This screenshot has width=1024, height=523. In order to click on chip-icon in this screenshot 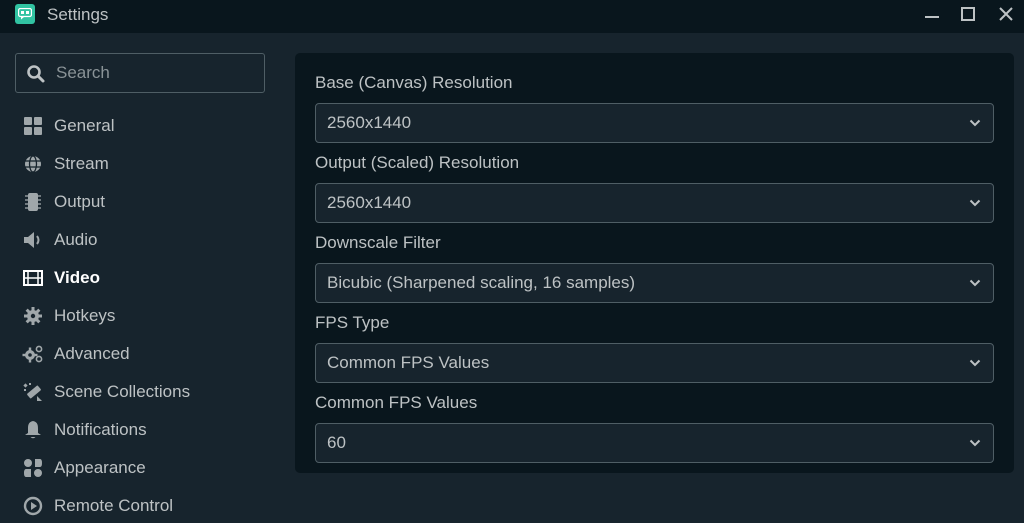, I will do `click(33, 202)`.